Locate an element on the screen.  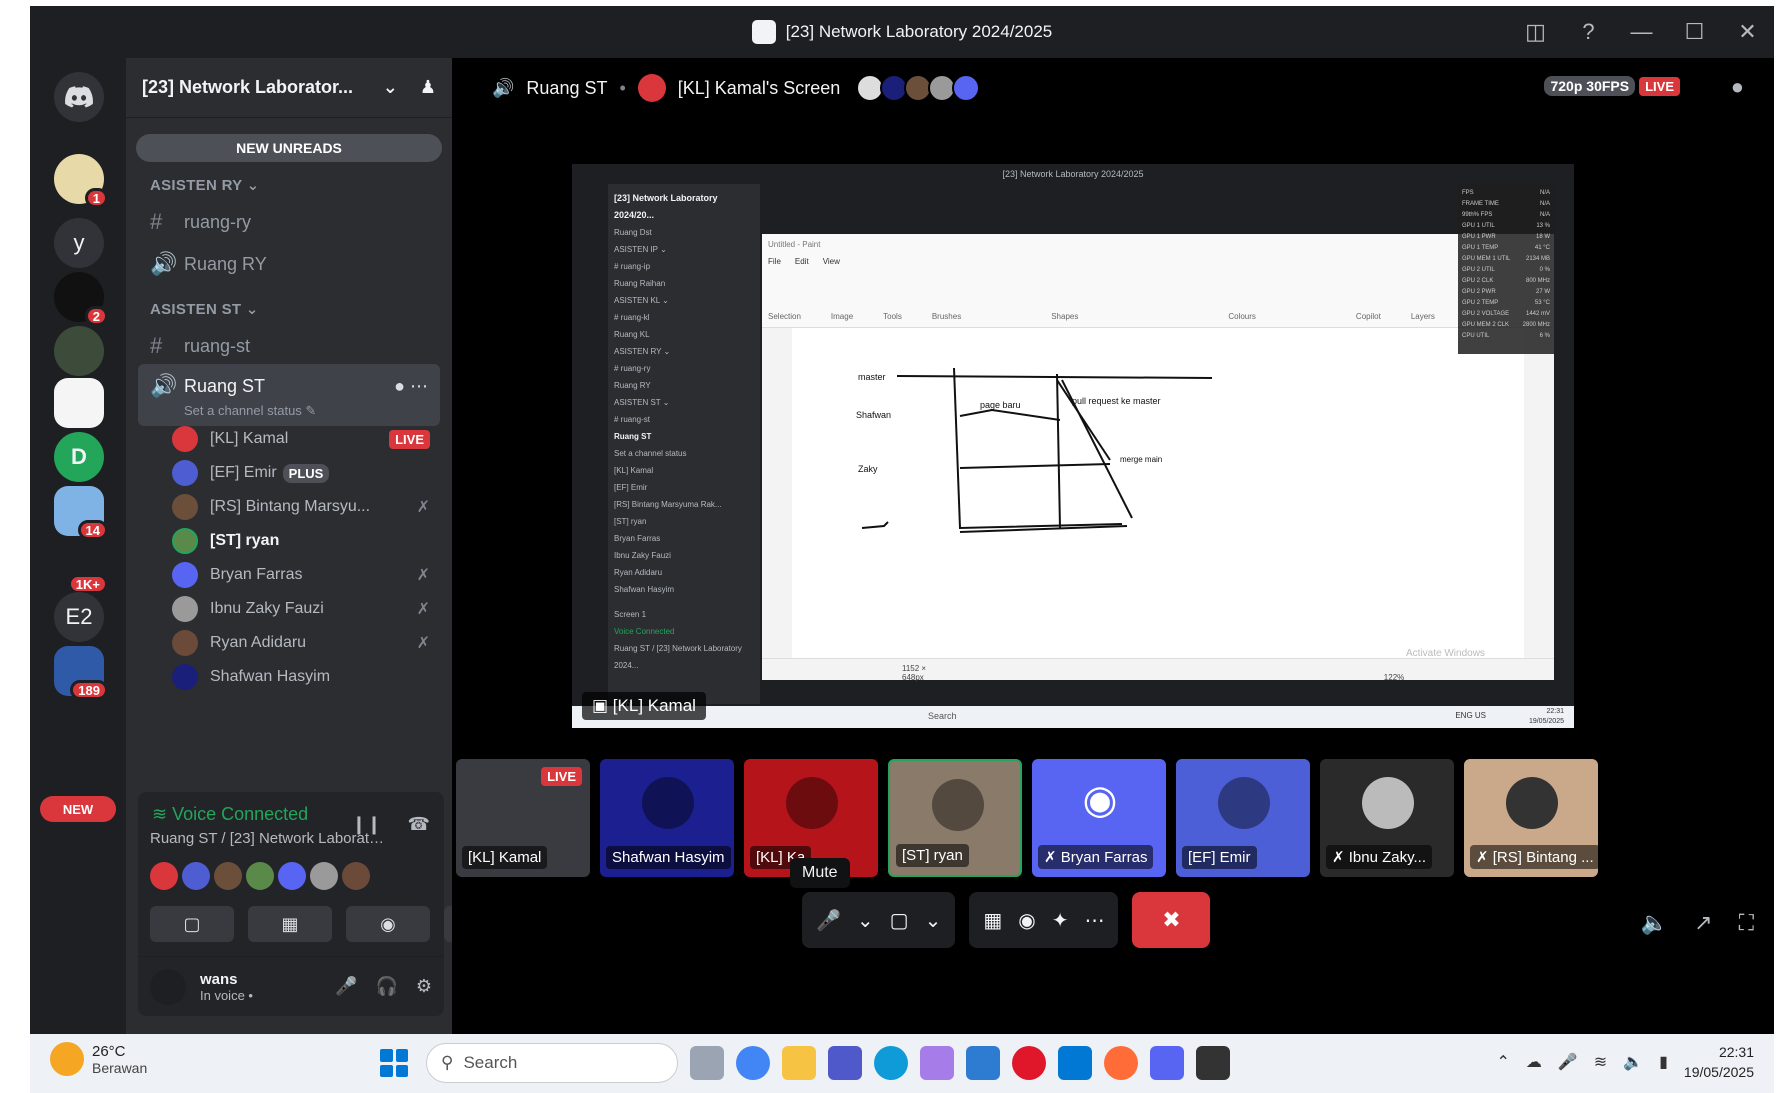
minimize-button: — is located at coordinates (1641, 32).